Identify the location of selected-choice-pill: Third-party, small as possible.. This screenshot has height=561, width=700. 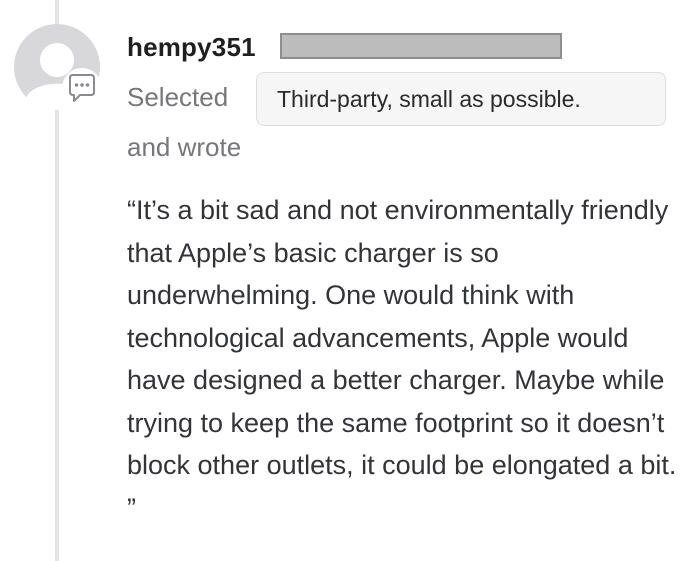
(461, 99).